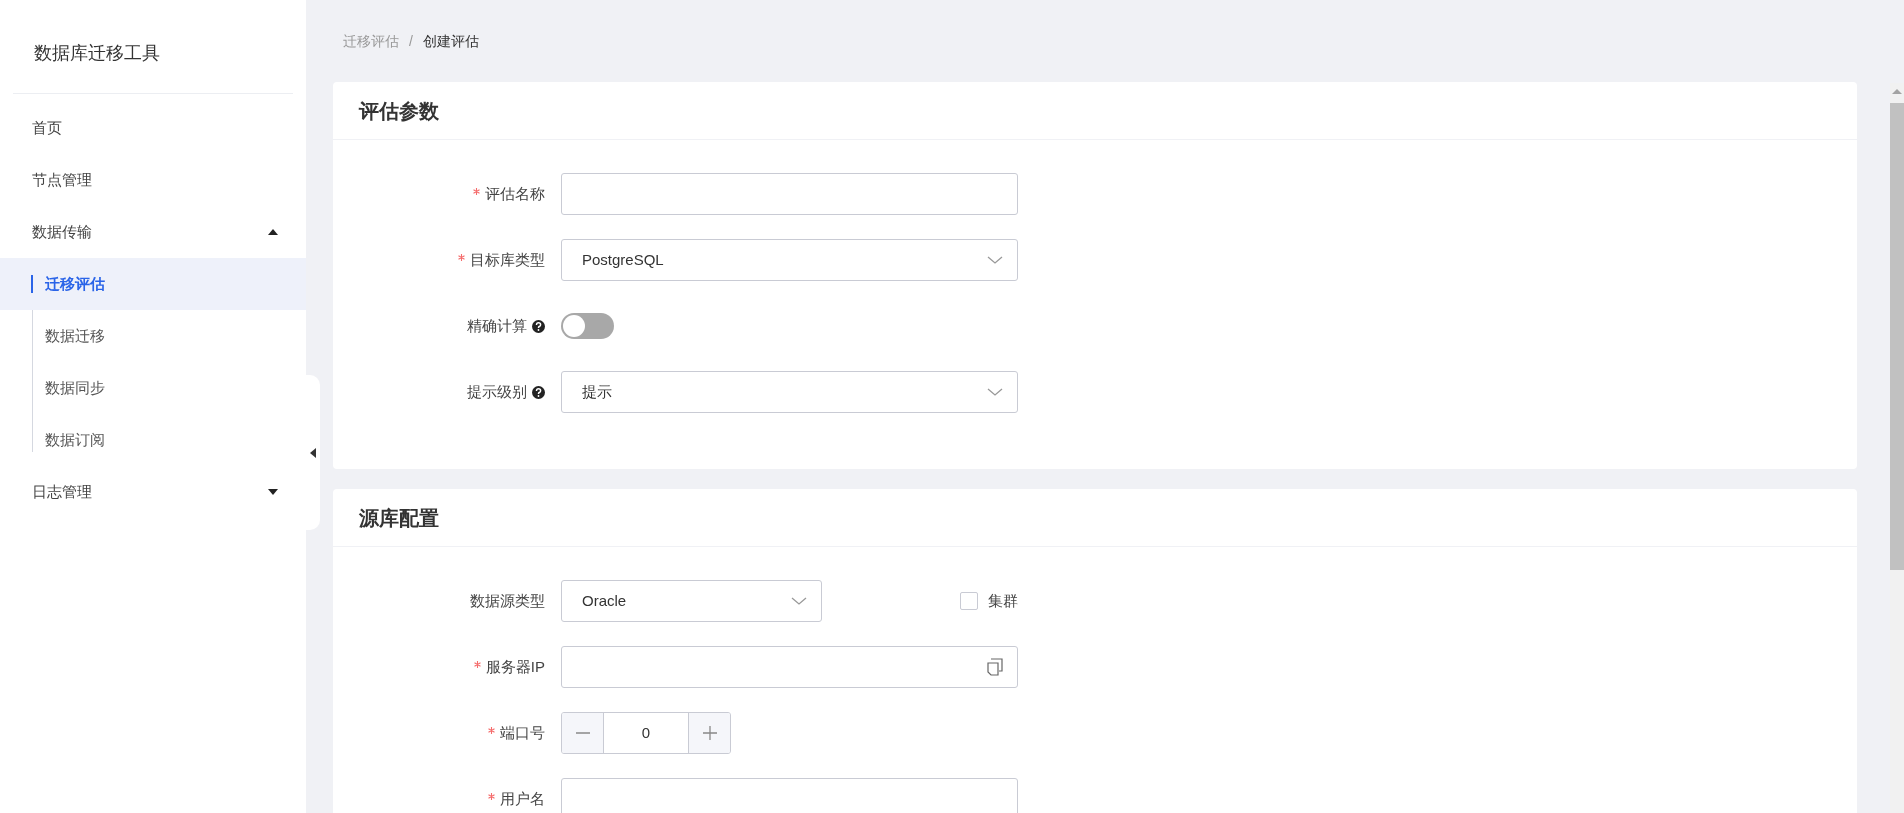 The image size is (1904, 813). Describe the element at coordinates (153, 440) in the screenshot. I see `nav-subitem: 数据订阅` at that location.